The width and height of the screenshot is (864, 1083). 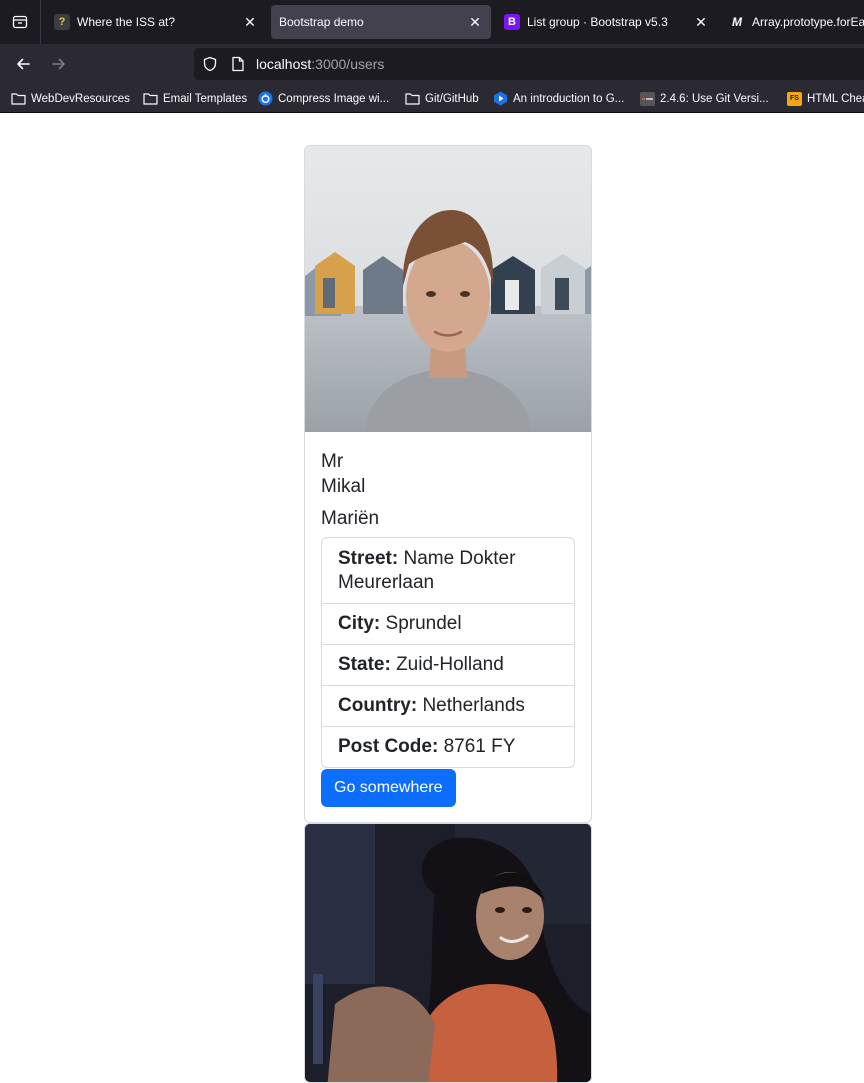 I want to click on play-icon, so click(x=500, y=98).